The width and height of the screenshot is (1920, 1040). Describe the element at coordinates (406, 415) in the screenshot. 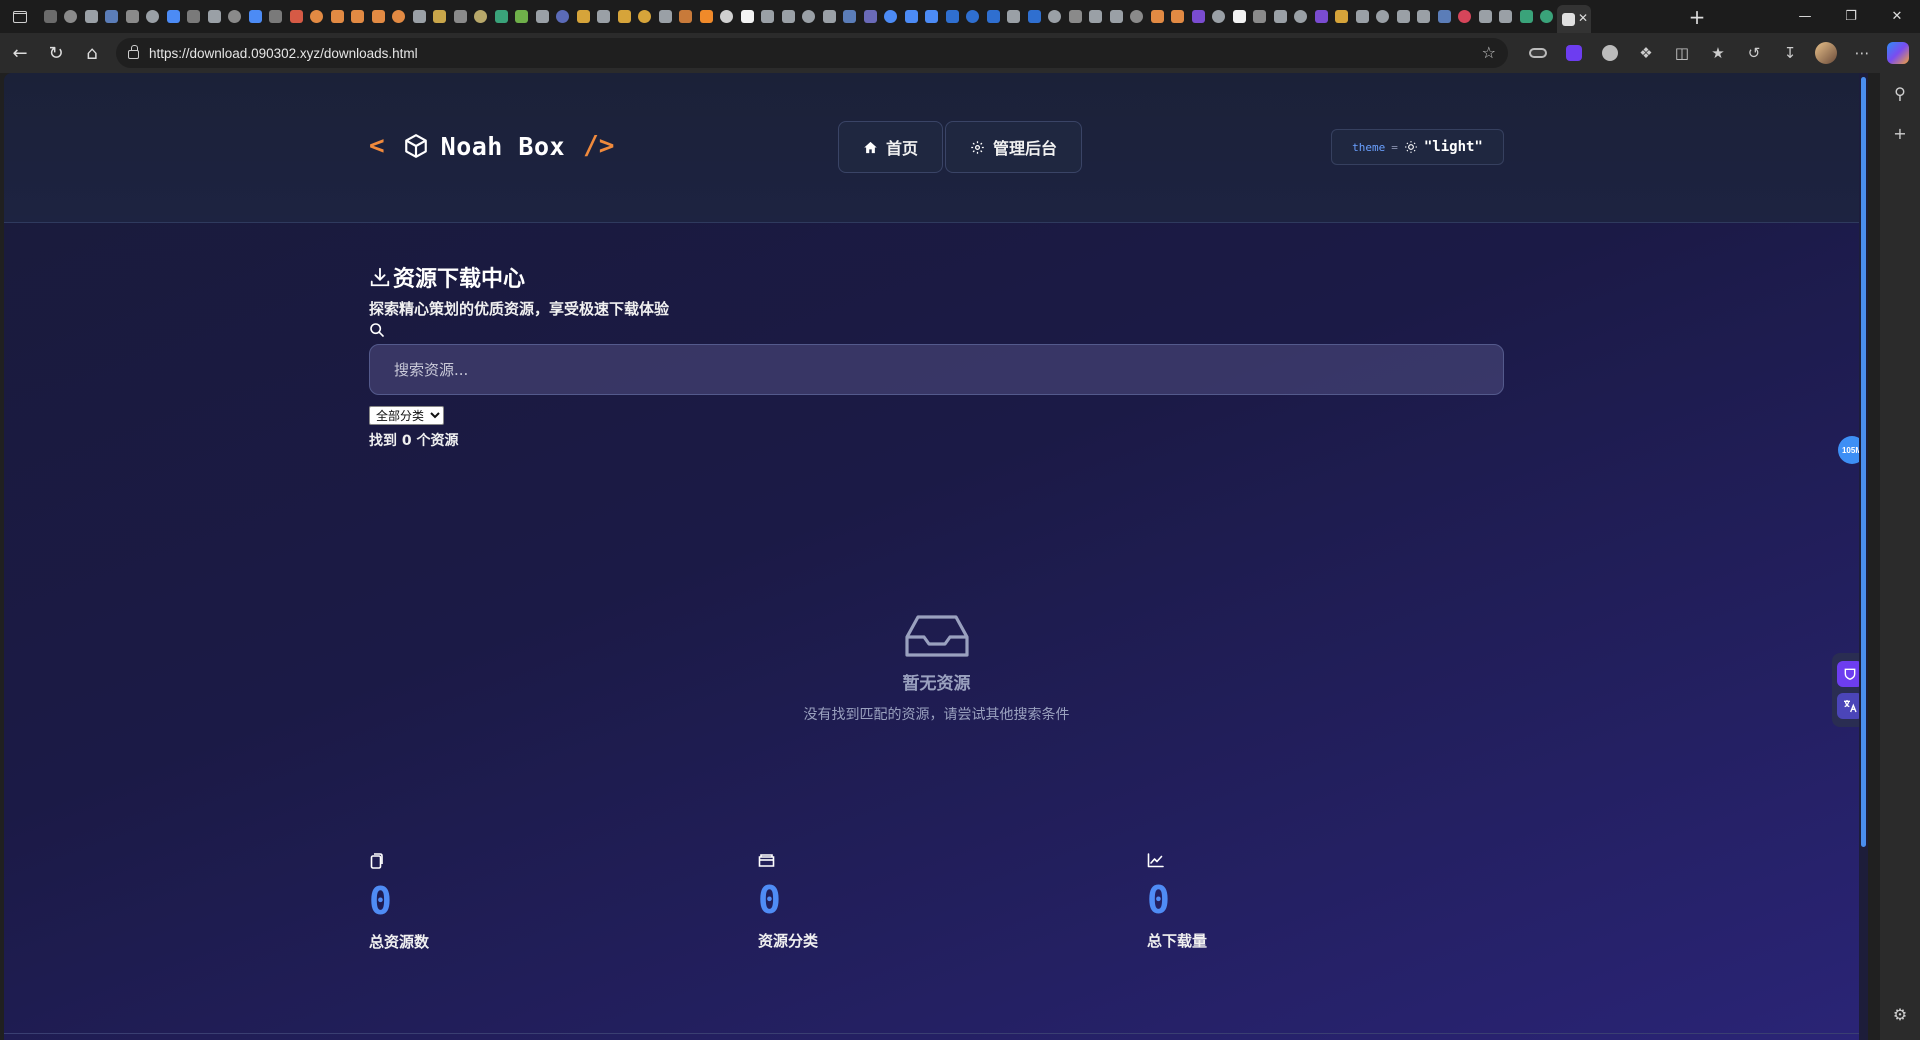

I see `category-select: 全部分类` at that location.